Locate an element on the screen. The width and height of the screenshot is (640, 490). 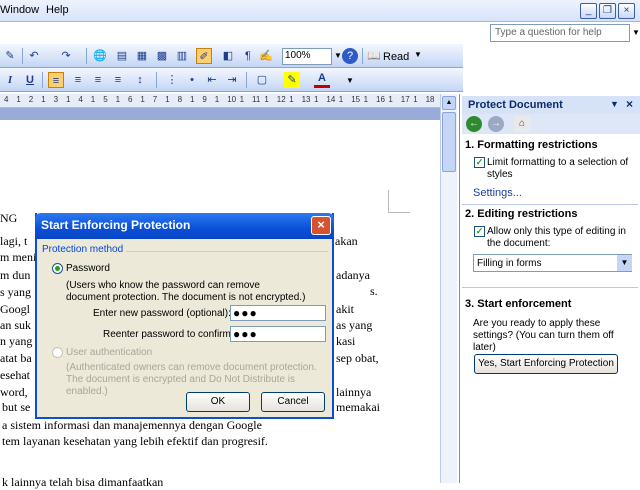
ask-question-input: Type a question for help is located at coordinates (560, 33).